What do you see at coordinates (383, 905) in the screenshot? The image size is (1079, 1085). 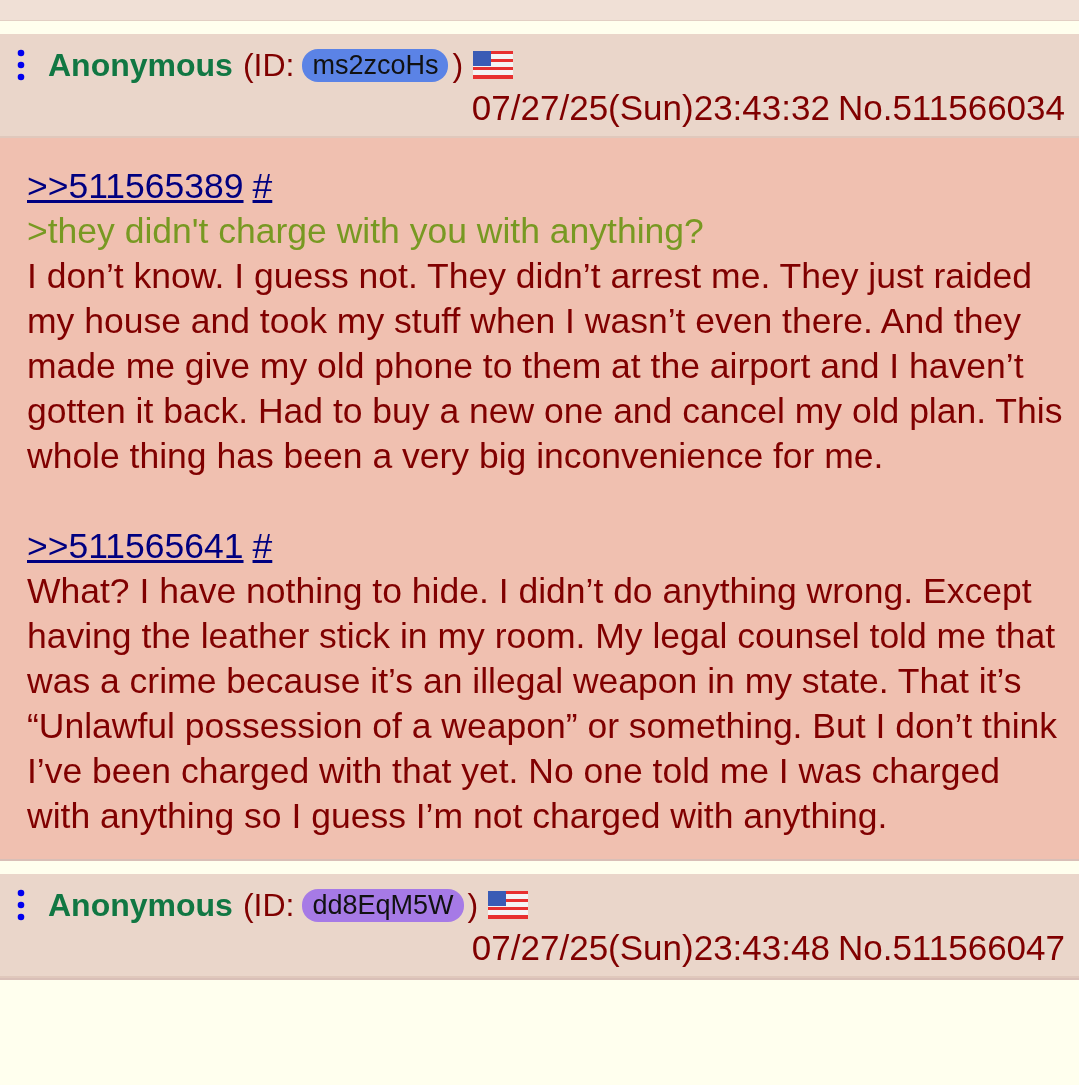 I see `poster-id: dd8EqM5W` at bounding box center [383, 905].